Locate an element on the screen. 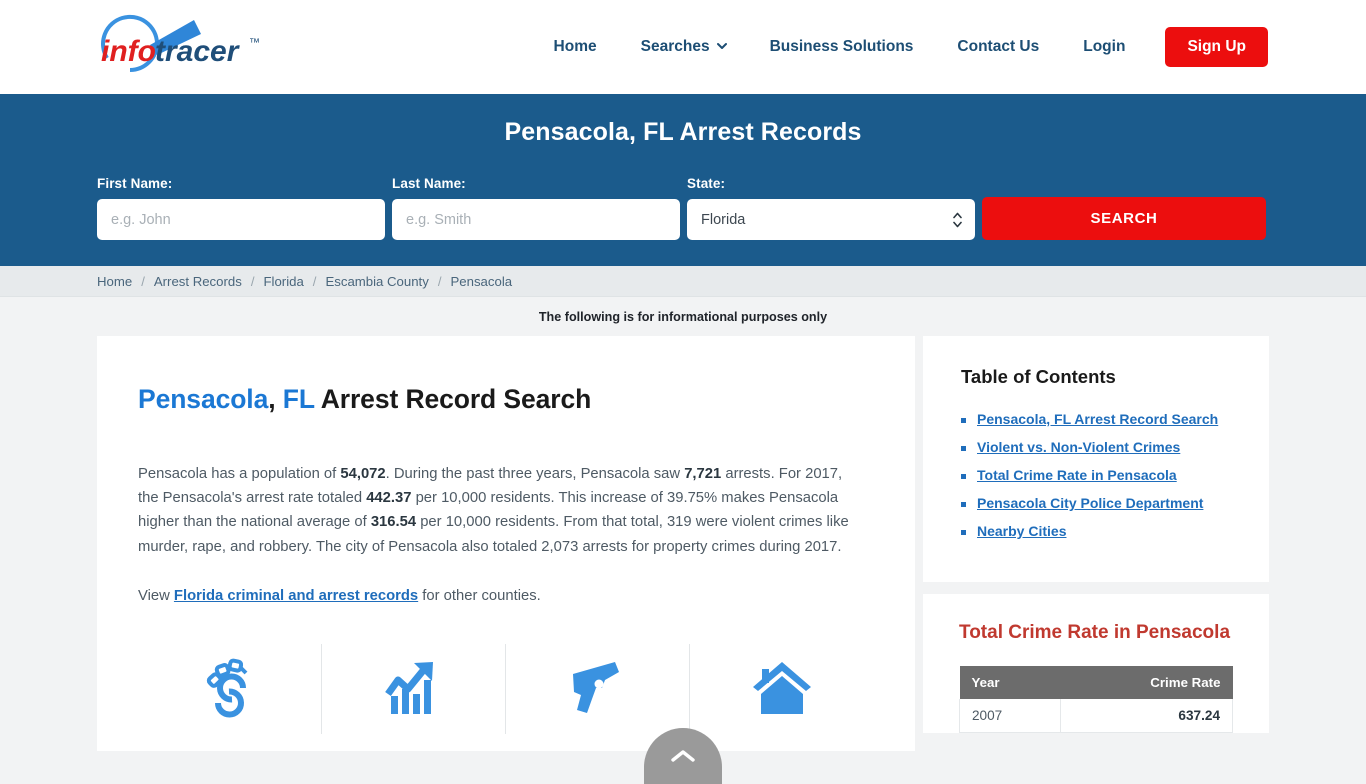  breadcrumb-item-home: Home is located at coordinates (114, 281).